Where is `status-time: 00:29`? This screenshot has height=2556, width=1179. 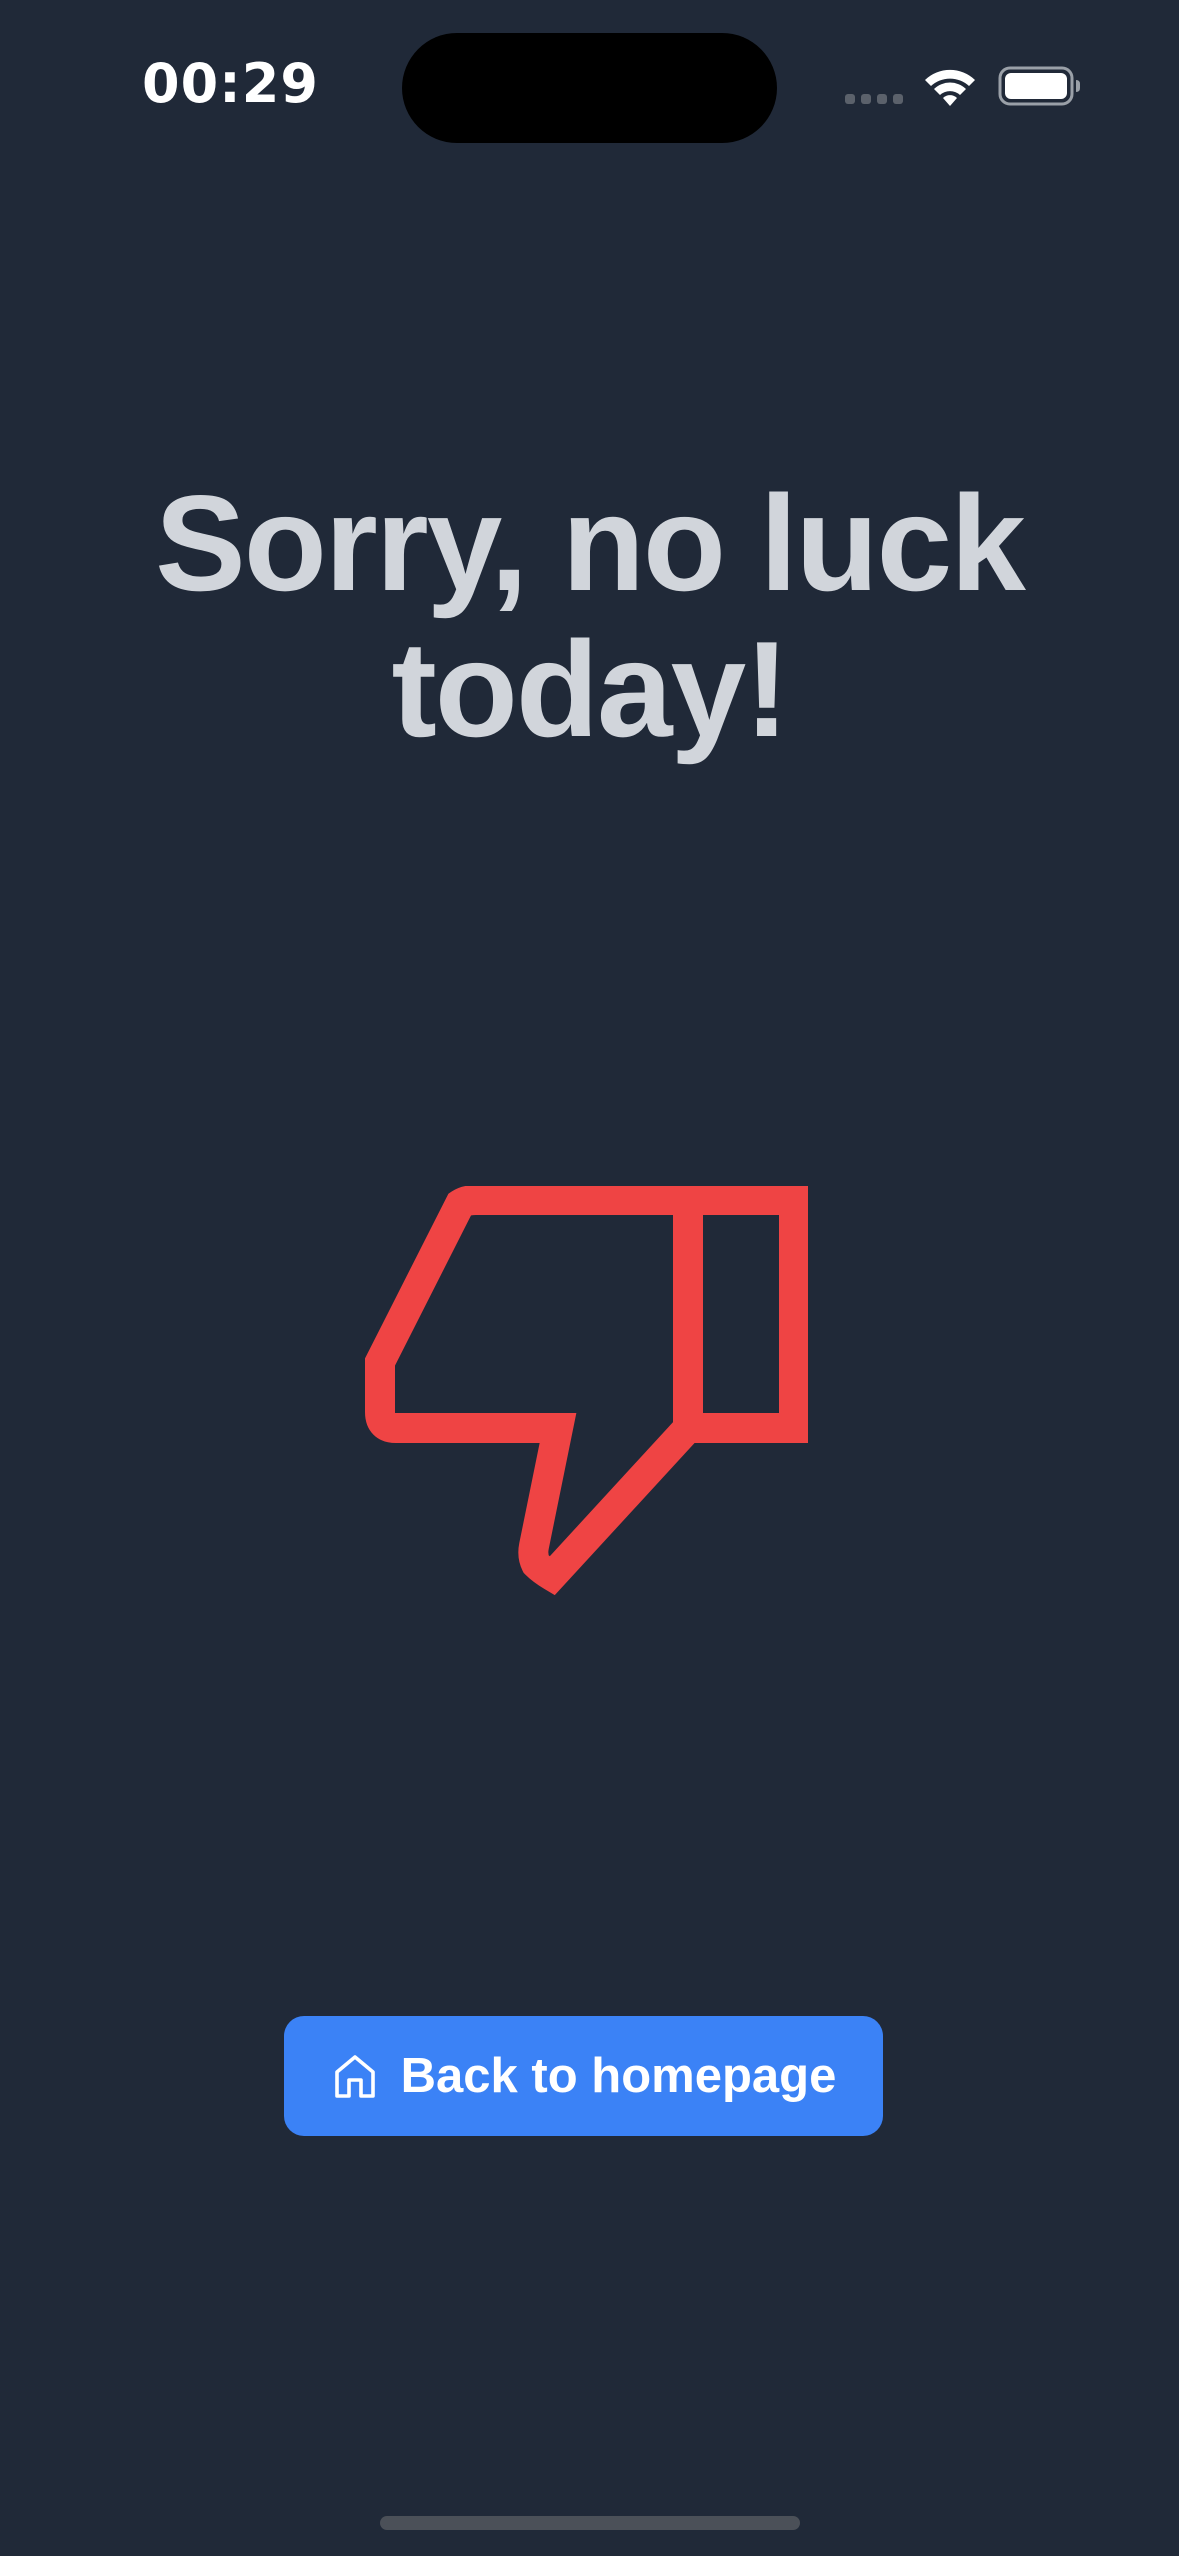 status-time: 00:29 is located at coordinates (230, 83).